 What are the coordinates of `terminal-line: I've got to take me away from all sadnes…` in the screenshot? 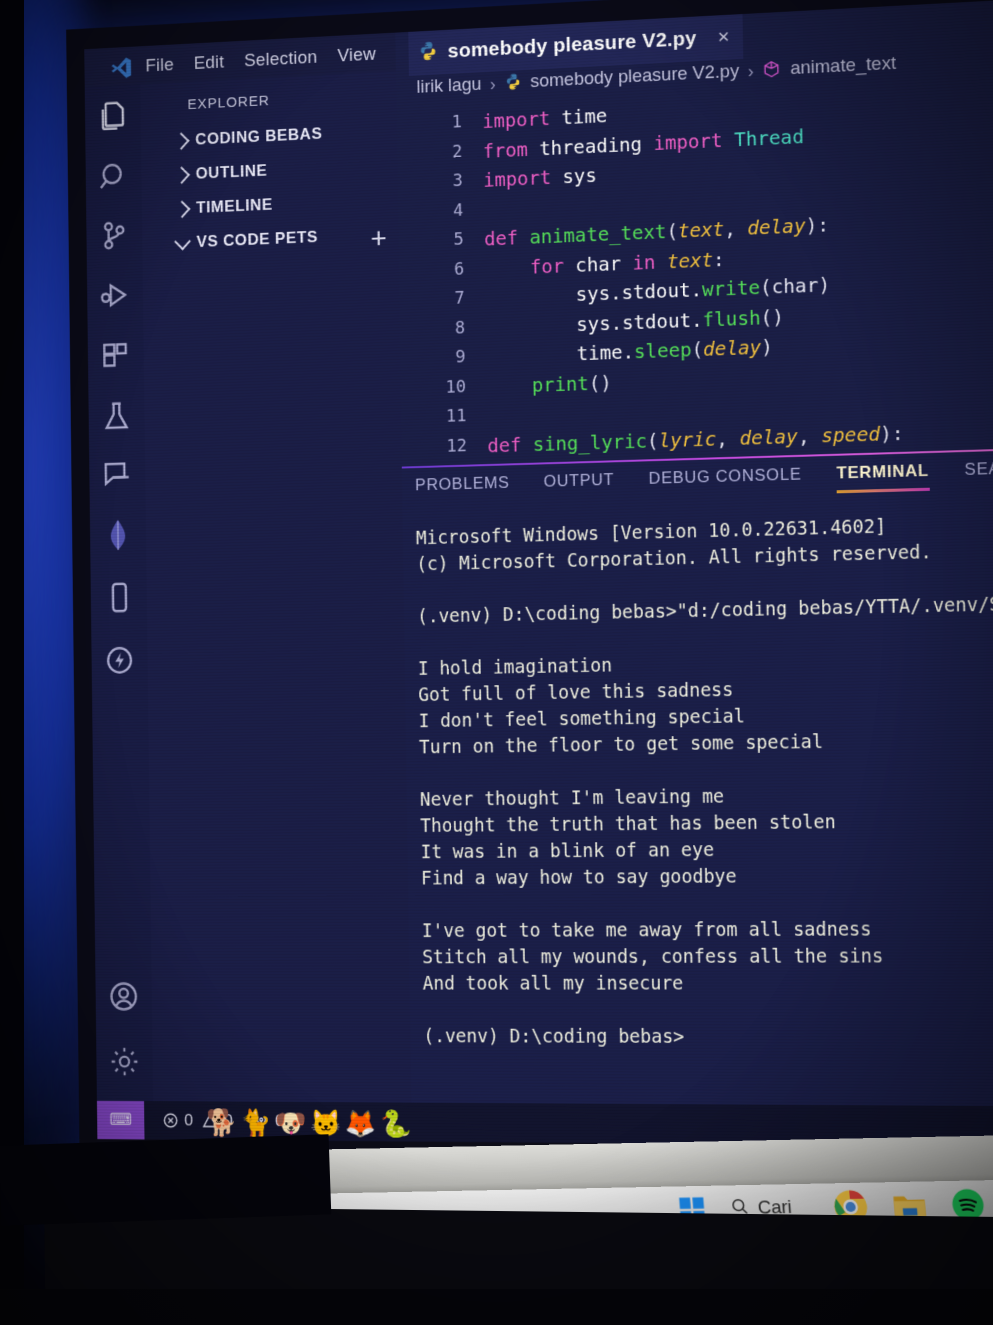 It's located at (646, 930).